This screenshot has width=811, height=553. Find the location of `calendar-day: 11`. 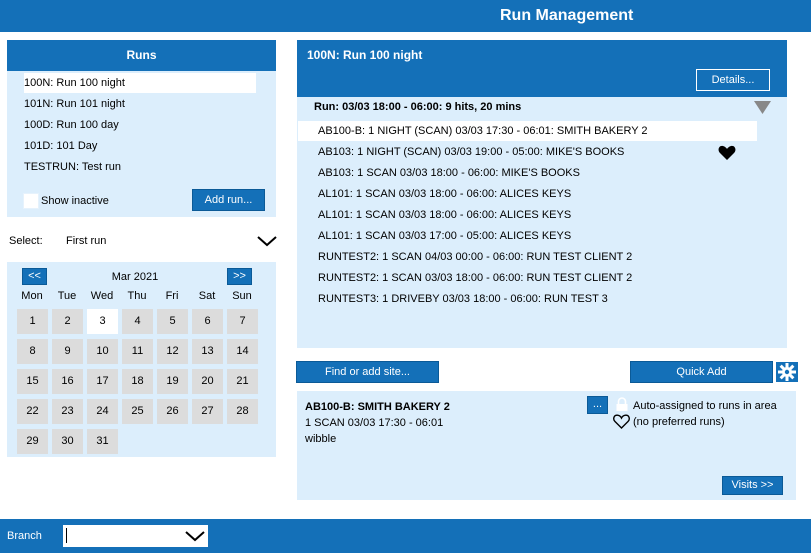

calendar-day: 11 is located at coordinates (137, 351).